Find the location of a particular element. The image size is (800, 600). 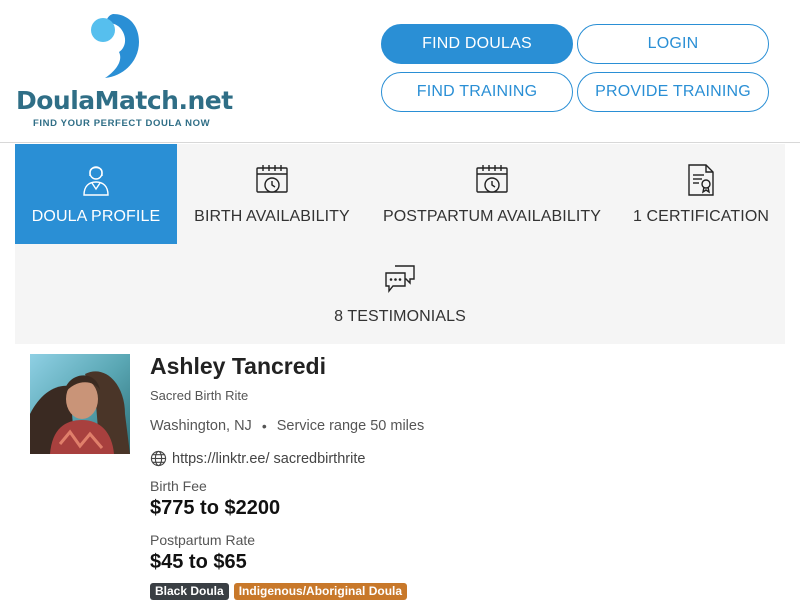

globe-icon is located at coordinates (158, 458).